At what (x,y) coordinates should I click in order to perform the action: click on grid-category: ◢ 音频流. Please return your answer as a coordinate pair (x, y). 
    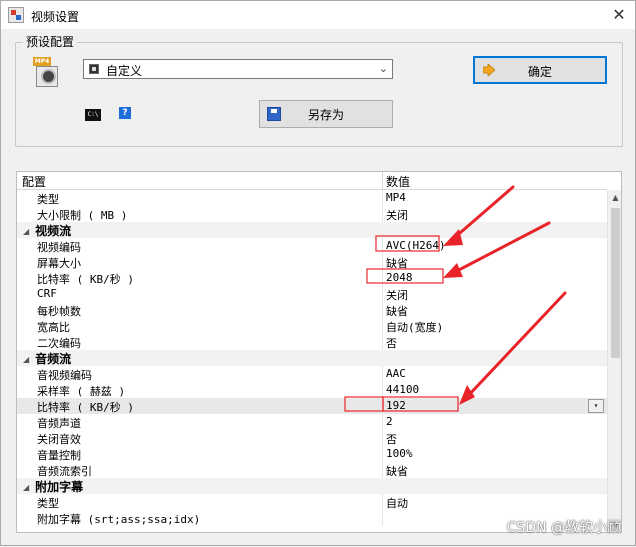
    Looking at the image, I should click on (312, 358).